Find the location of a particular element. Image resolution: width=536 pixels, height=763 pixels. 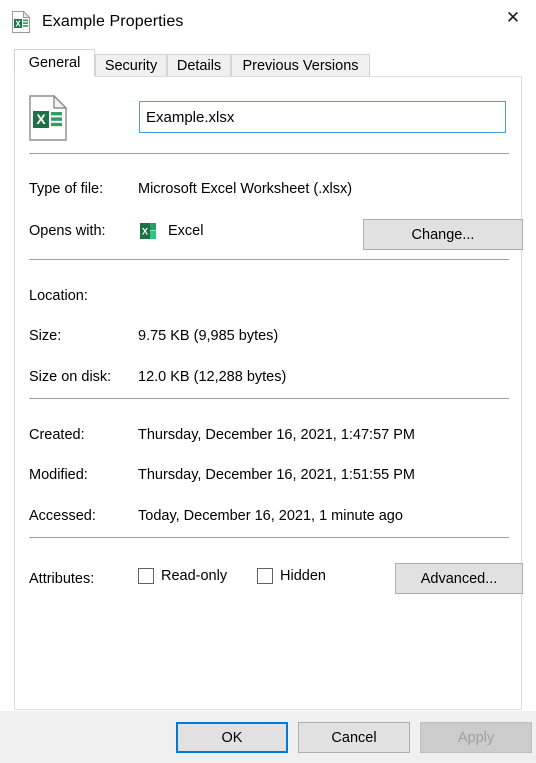

size-label: Size: is located at coordinates (45, 336).